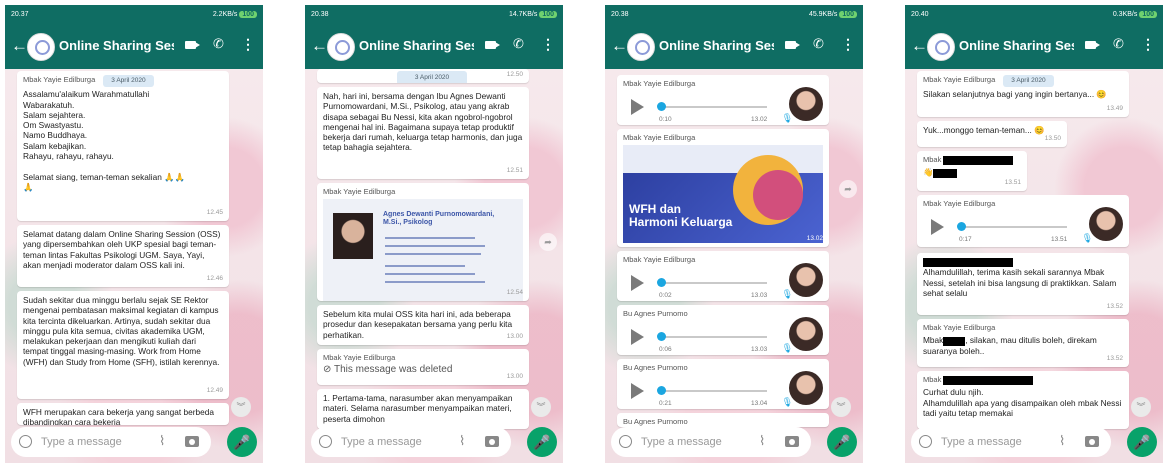  I want to click on voice-message: Mbak Yayie Edilburga 0:17 13.51 🎙, so click(1023, 221).